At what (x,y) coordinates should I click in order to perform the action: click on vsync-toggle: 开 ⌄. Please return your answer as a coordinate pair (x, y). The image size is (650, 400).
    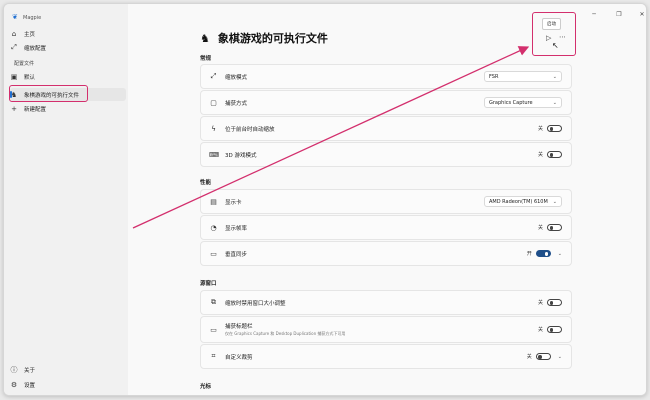
    Looking at the image, I should click on (544, 253).